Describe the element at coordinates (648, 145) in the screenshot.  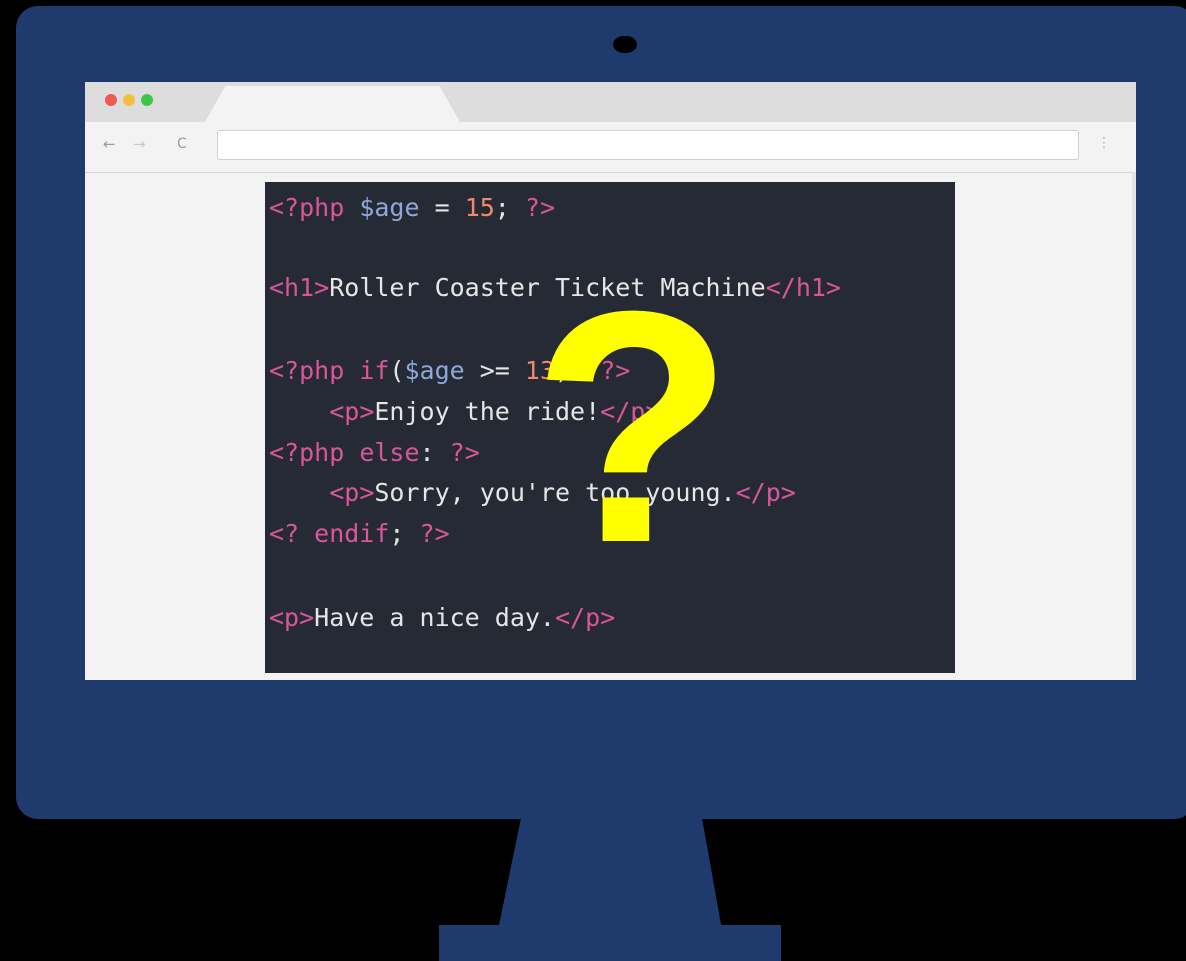
I see `address-bar-input` at that location.